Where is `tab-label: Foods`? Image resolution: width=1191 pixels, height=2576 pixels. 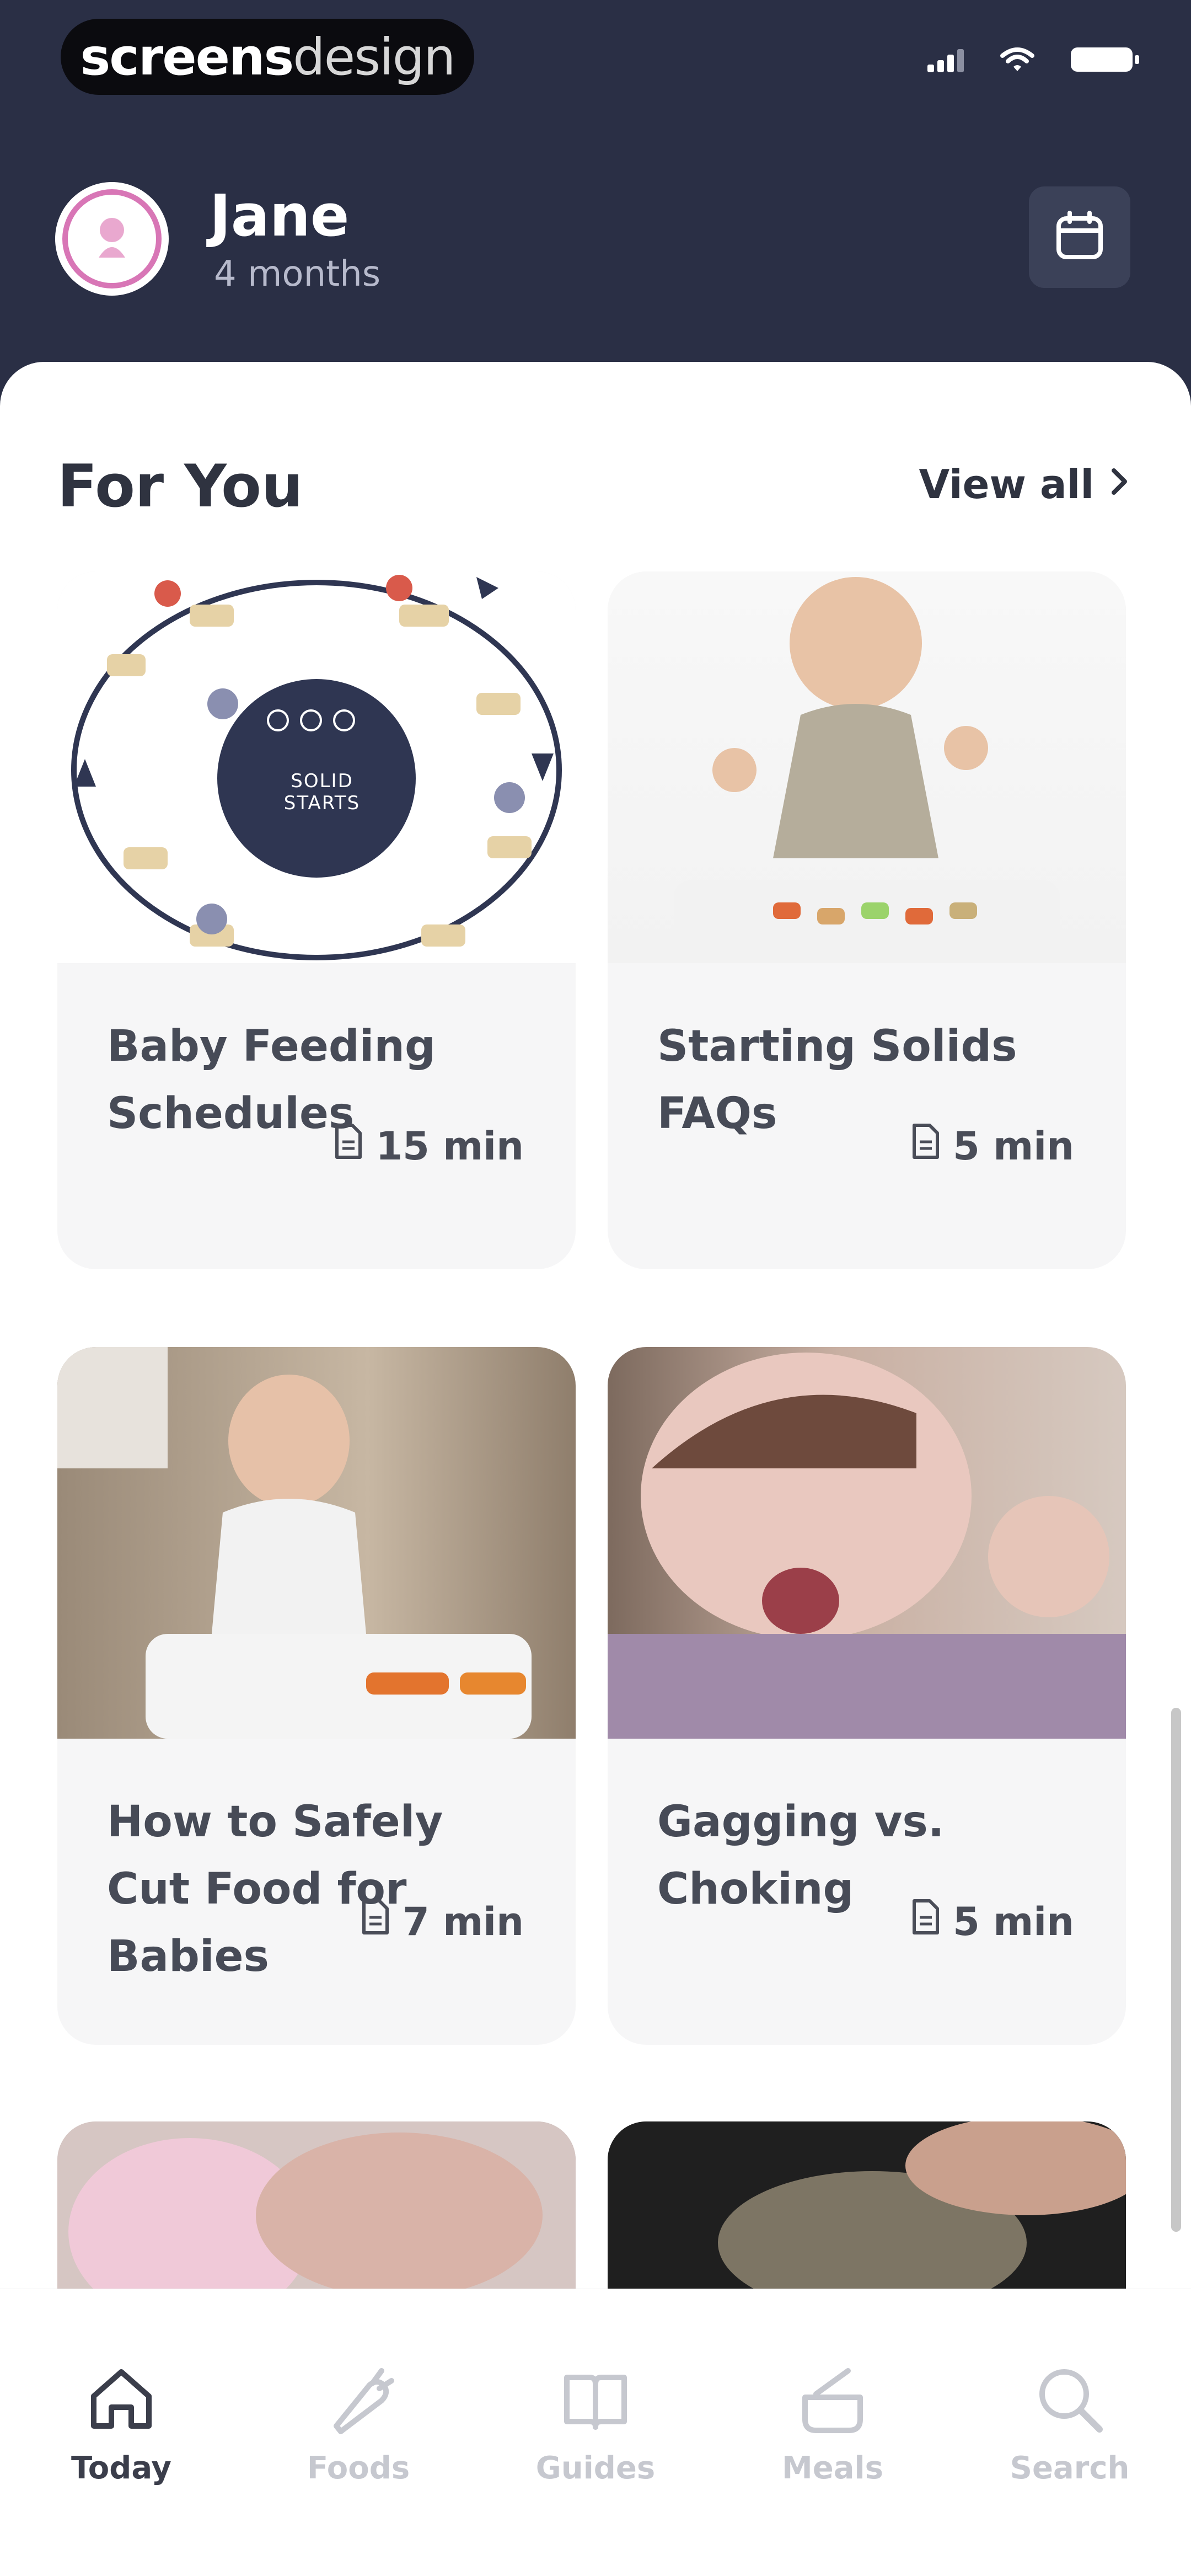 tab-label: Foods is located at coordinates (358, 2468).